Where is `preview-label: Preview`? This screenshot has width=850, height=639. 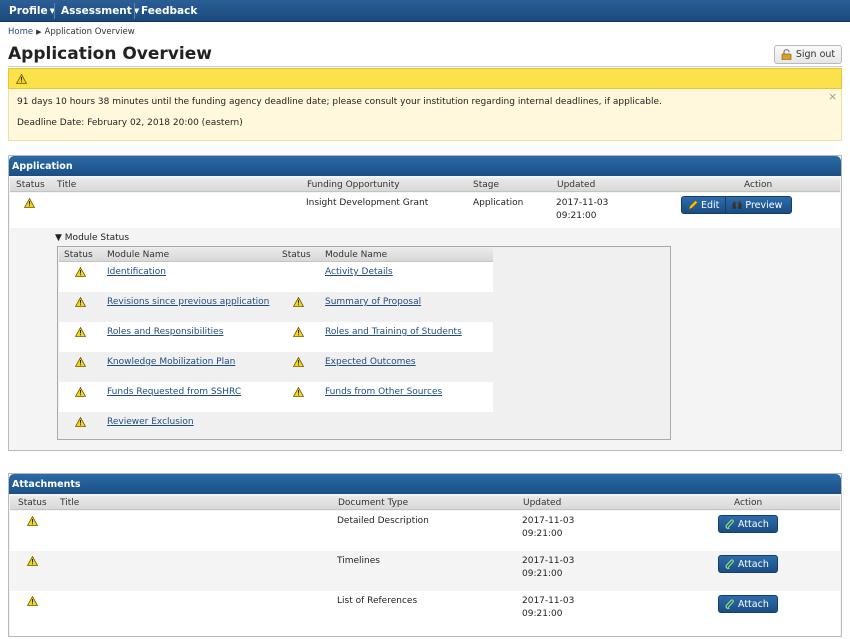
preview-label: Preview is located at coordinates (764, 205).